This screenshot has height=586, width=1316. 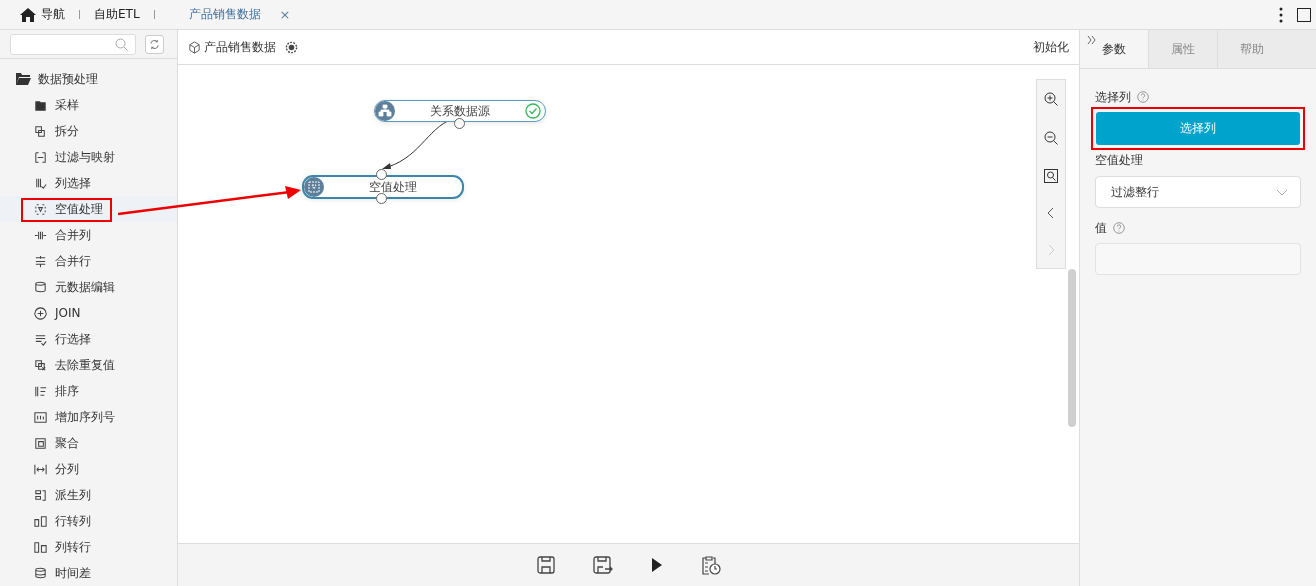 I want to click on tree-item: 采样, so click(x=88, y=105).